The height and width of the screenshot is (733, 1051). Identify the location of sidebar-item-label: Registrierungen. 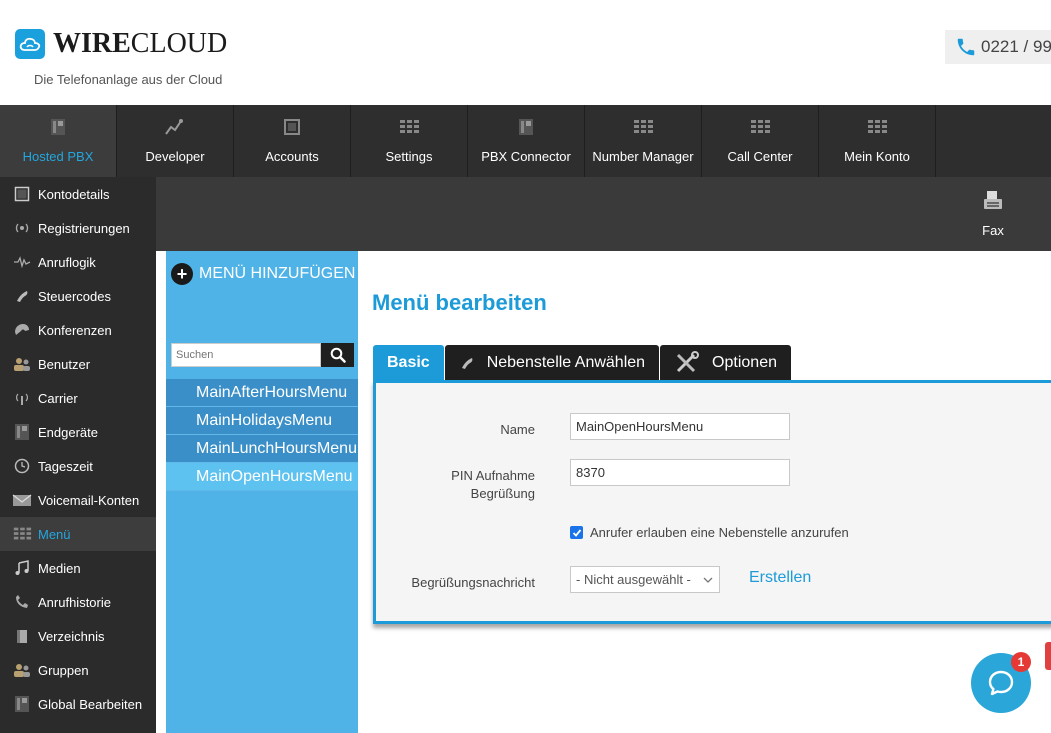
(84, 228).